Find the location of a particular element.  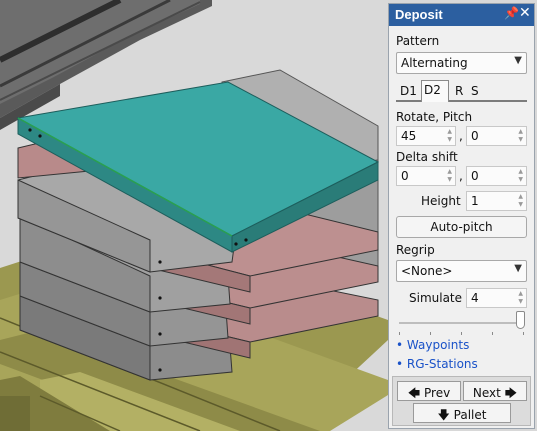

pitch-value: 0 is located at coordinates (475, 136).